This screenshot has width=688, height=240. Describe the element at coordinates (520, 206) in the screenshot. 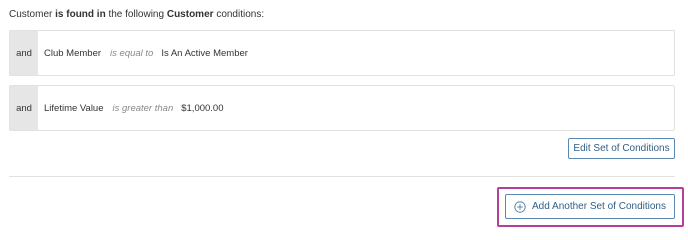

I see `plus-circle-icon` at that location.